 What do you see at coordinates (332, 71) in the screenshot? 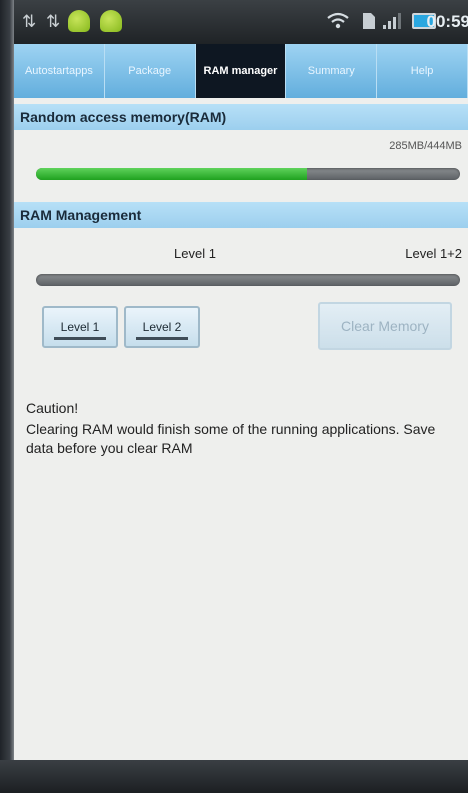
I see `tab-summary: Summary` at bounding box center [332, 71].